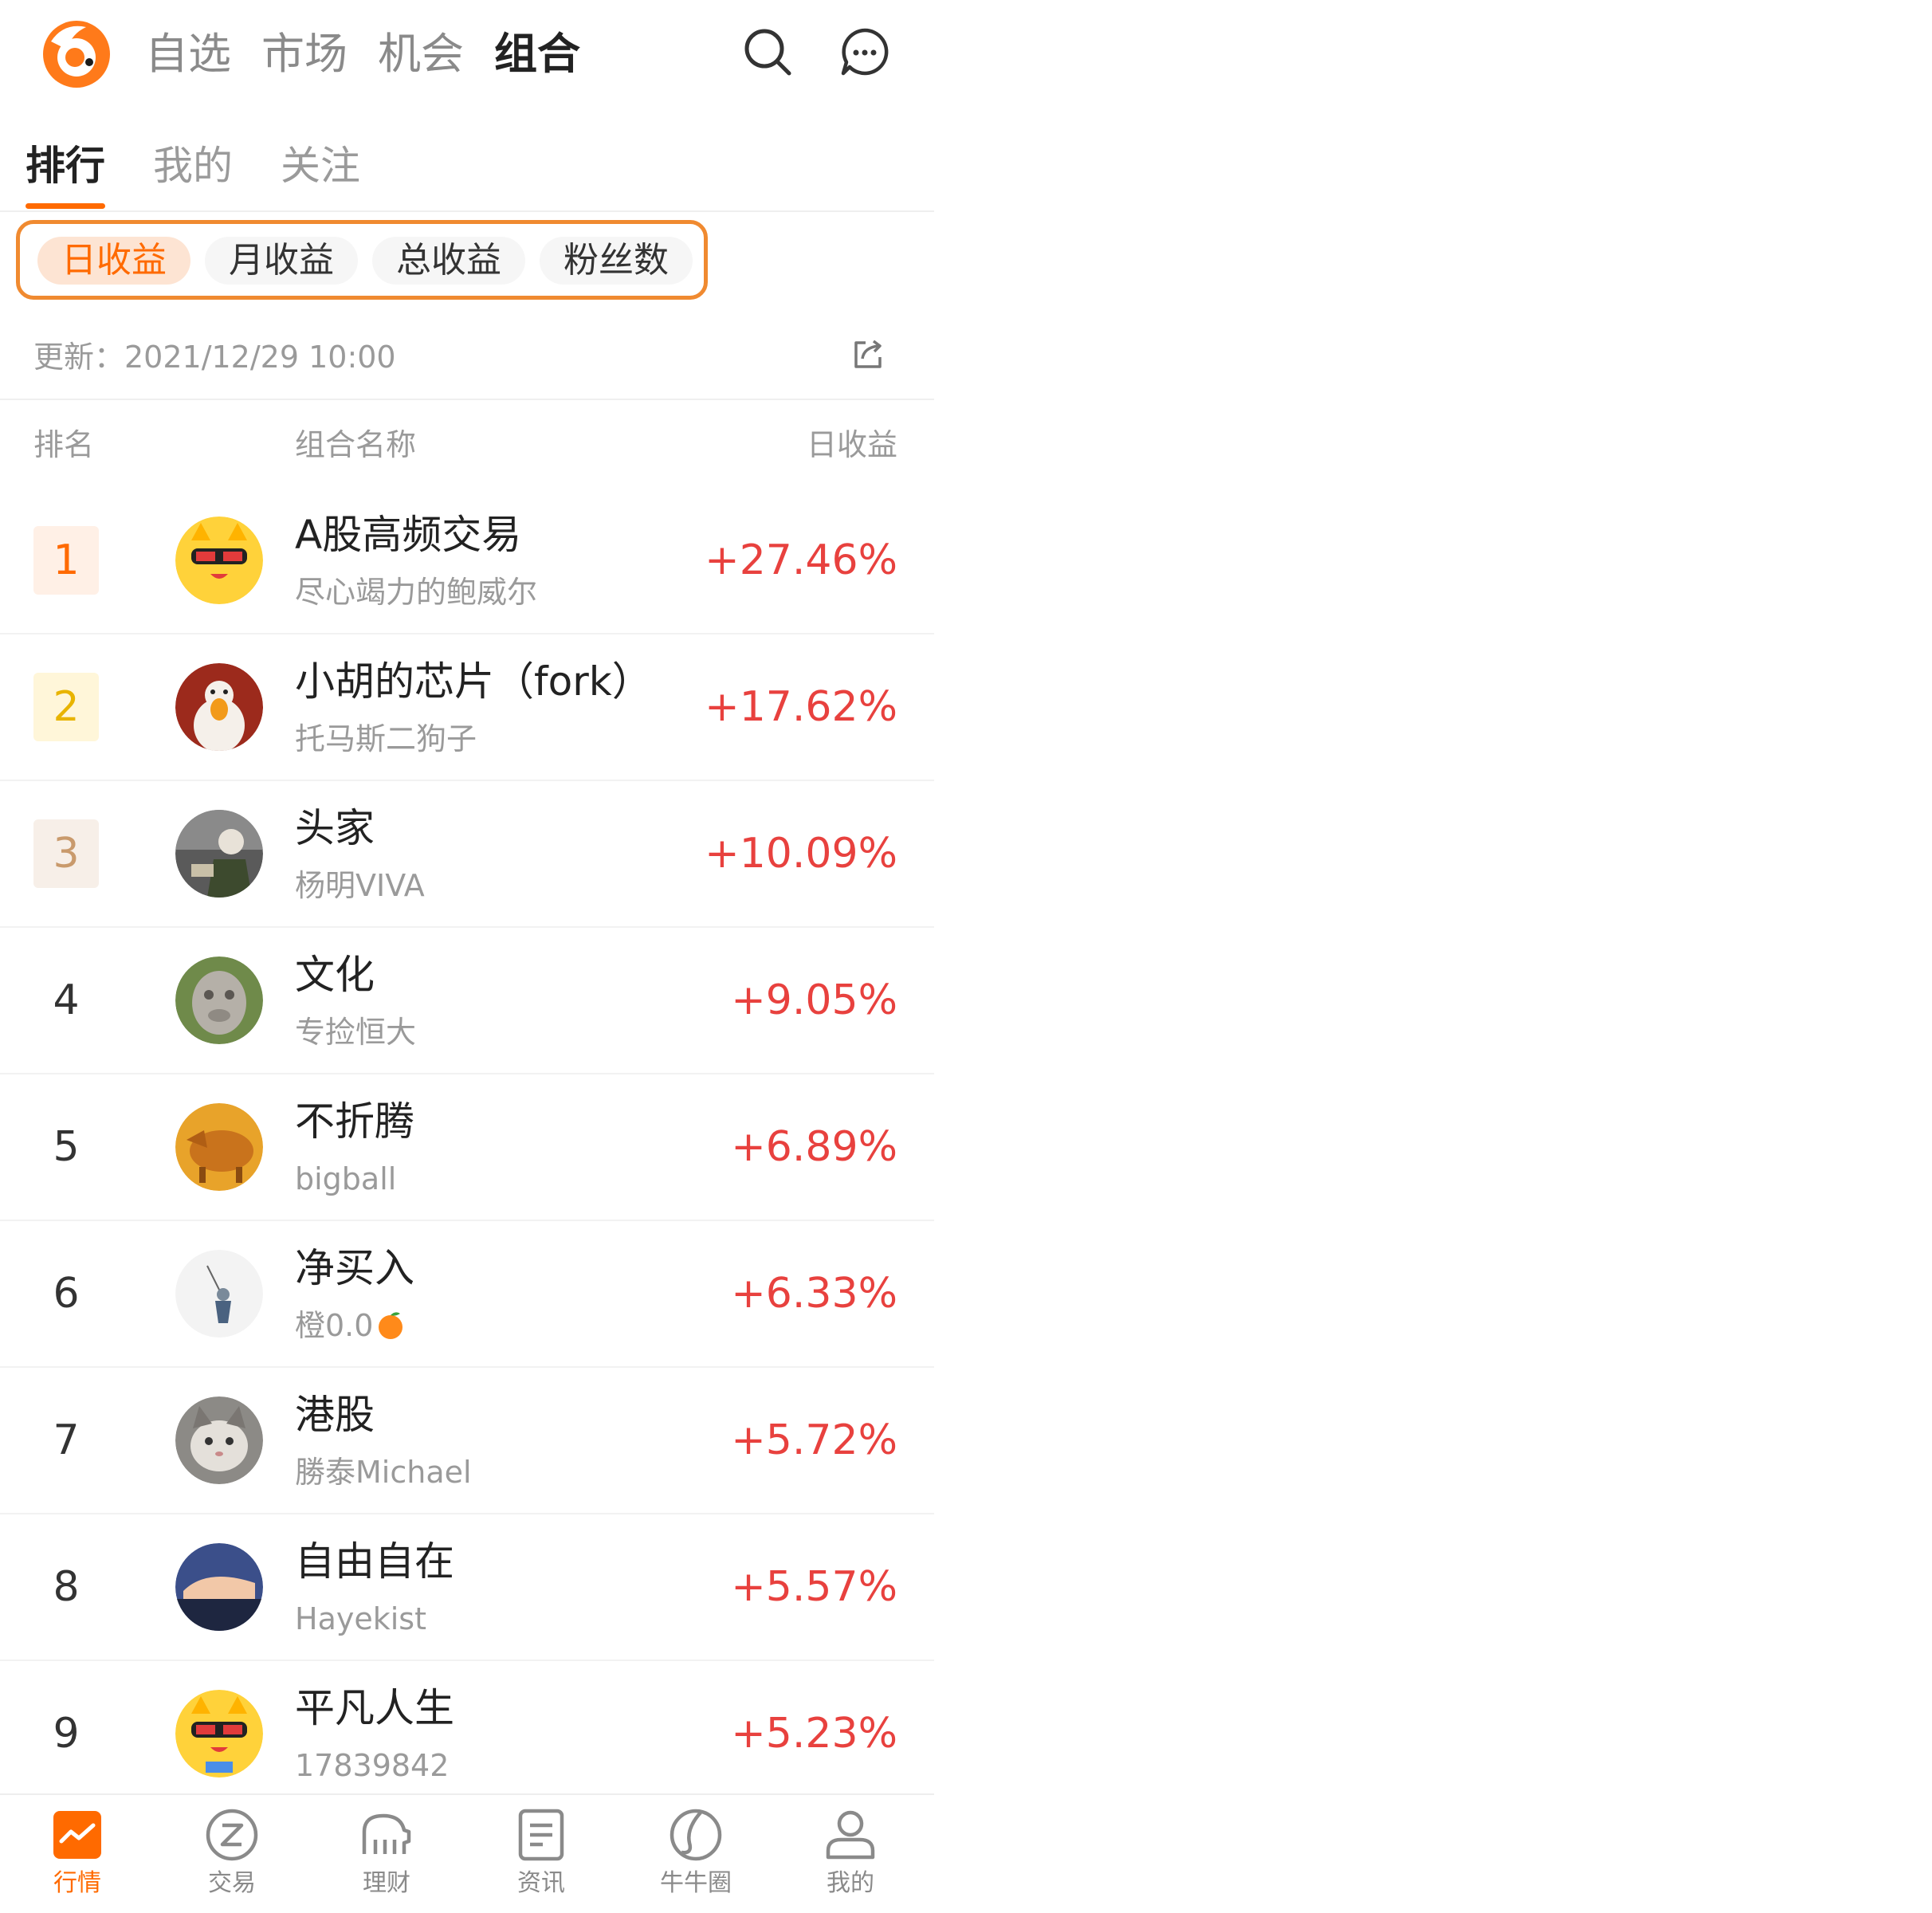  What do you see at coordinates (66, 561) in the screenshot?
I see `rank-number: 1` at bounding box center [66, 561].